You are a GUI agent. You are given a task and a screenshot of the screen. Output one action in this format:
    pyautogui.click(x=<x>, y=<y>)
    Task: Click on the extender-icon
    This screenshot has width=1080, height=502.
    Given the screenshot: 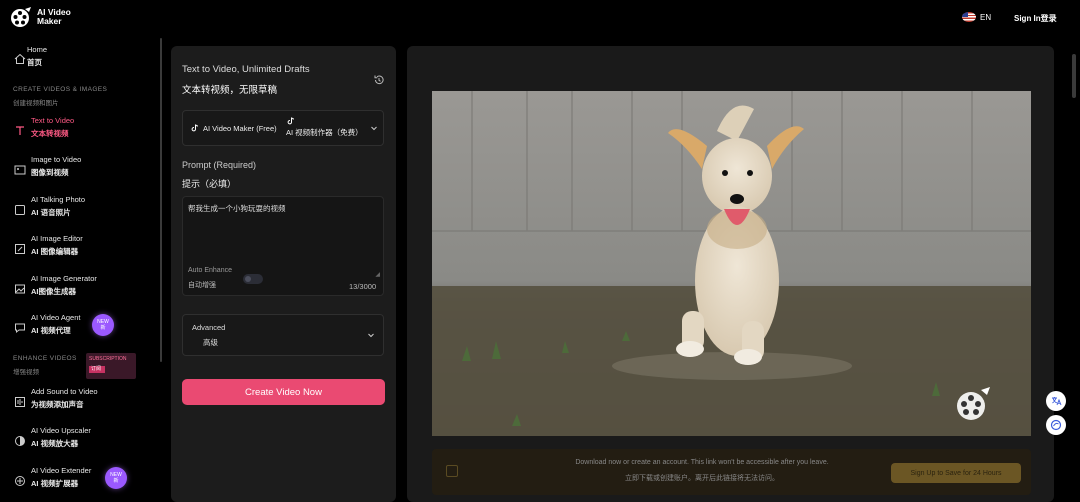 What is the action you would take?
    pyautogui.click(x=20, y=481)
    